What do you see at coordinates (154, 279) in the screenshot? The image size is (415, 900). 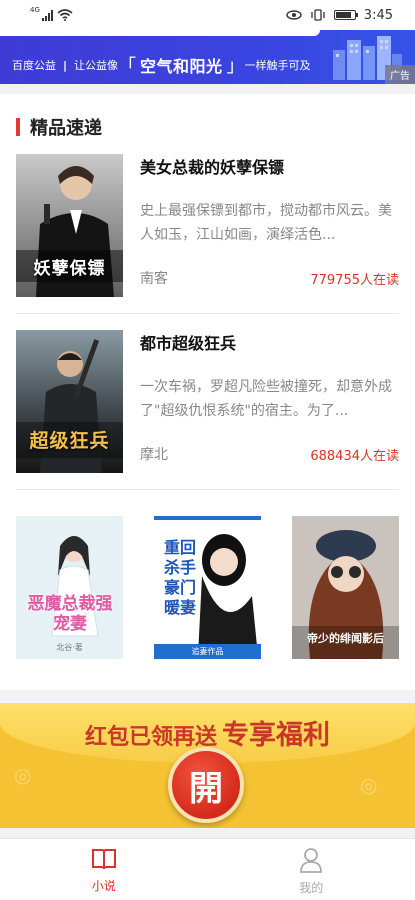 I see `book-author: 南客` at bounding box center [154, 279].